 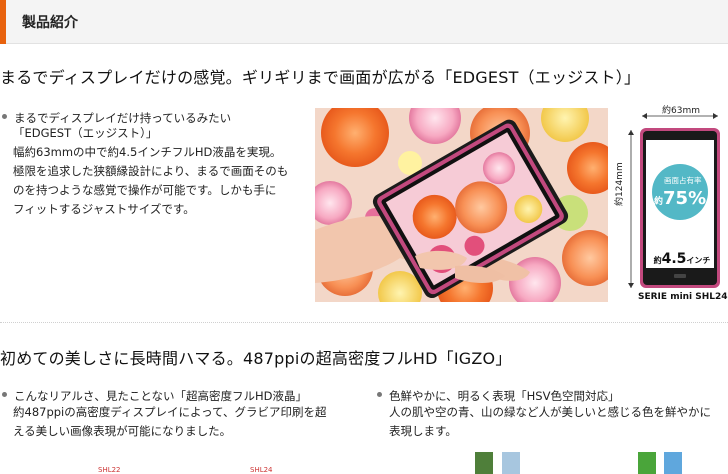 What do you see at coordinates (659, 202) in the screenshot?
I see `ratio-prefix: 約` at bounding box center [659, 202].